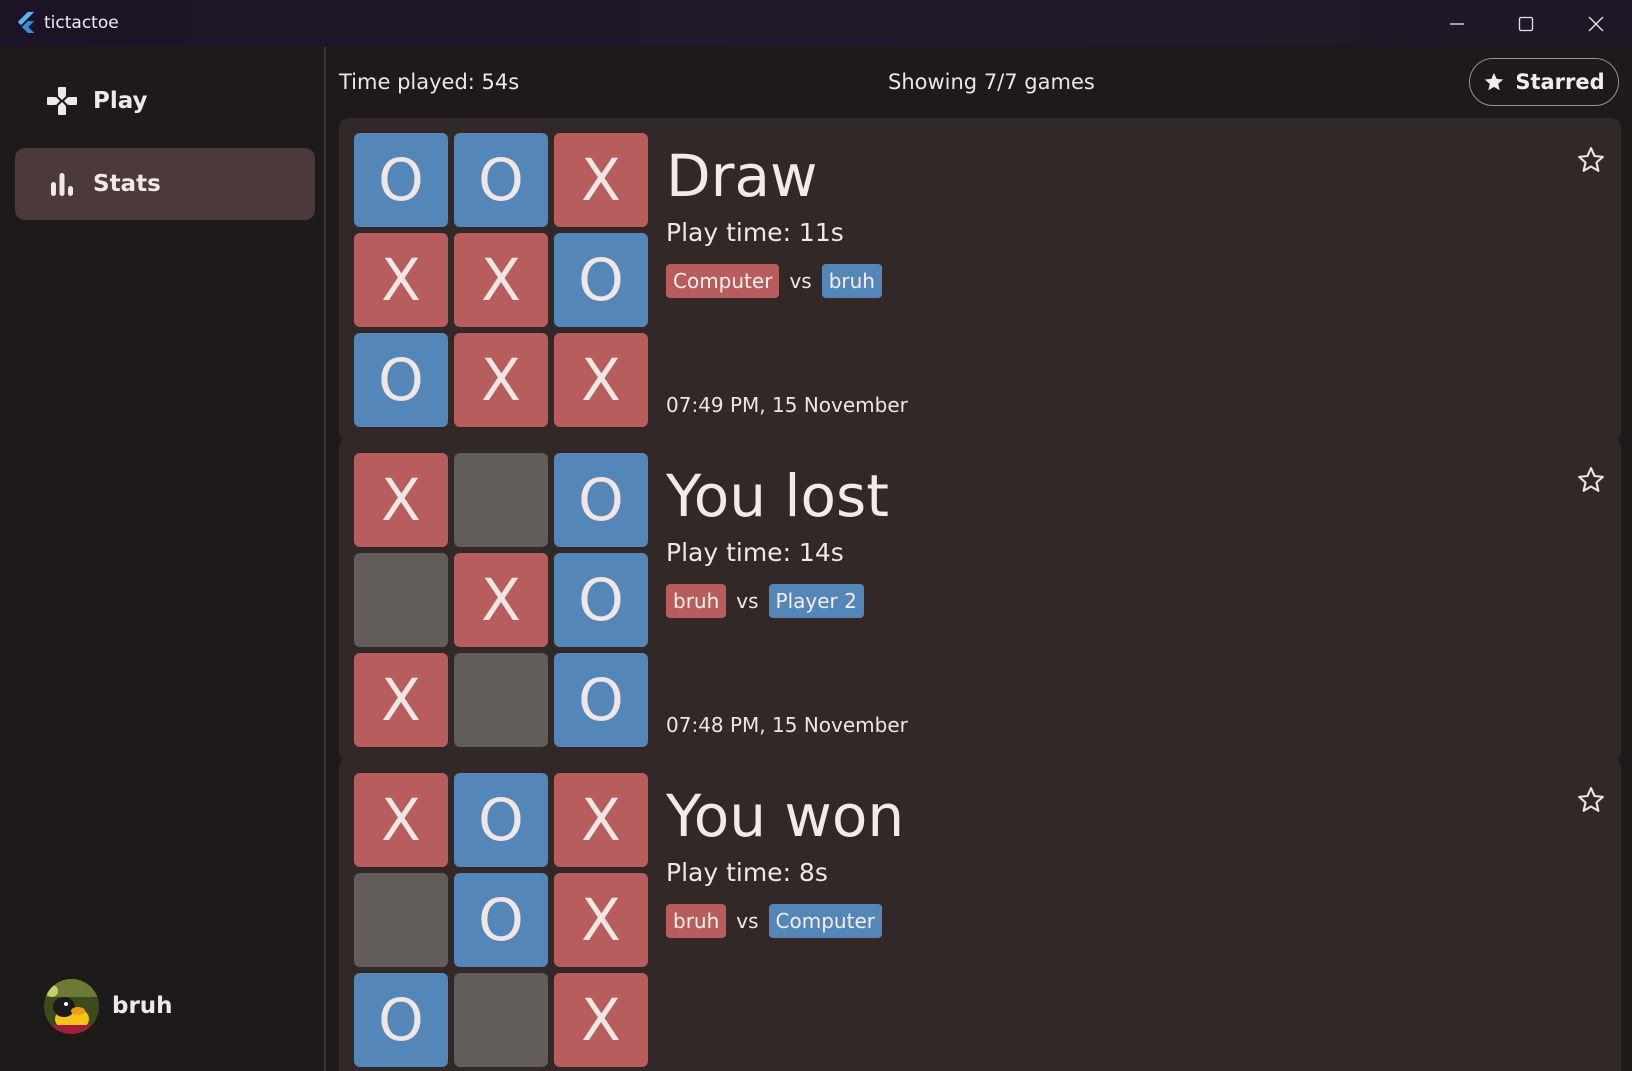 This screenshot has width=1632, height=1071. I want to click on player2-tag: Player 2, so click(816, 601).